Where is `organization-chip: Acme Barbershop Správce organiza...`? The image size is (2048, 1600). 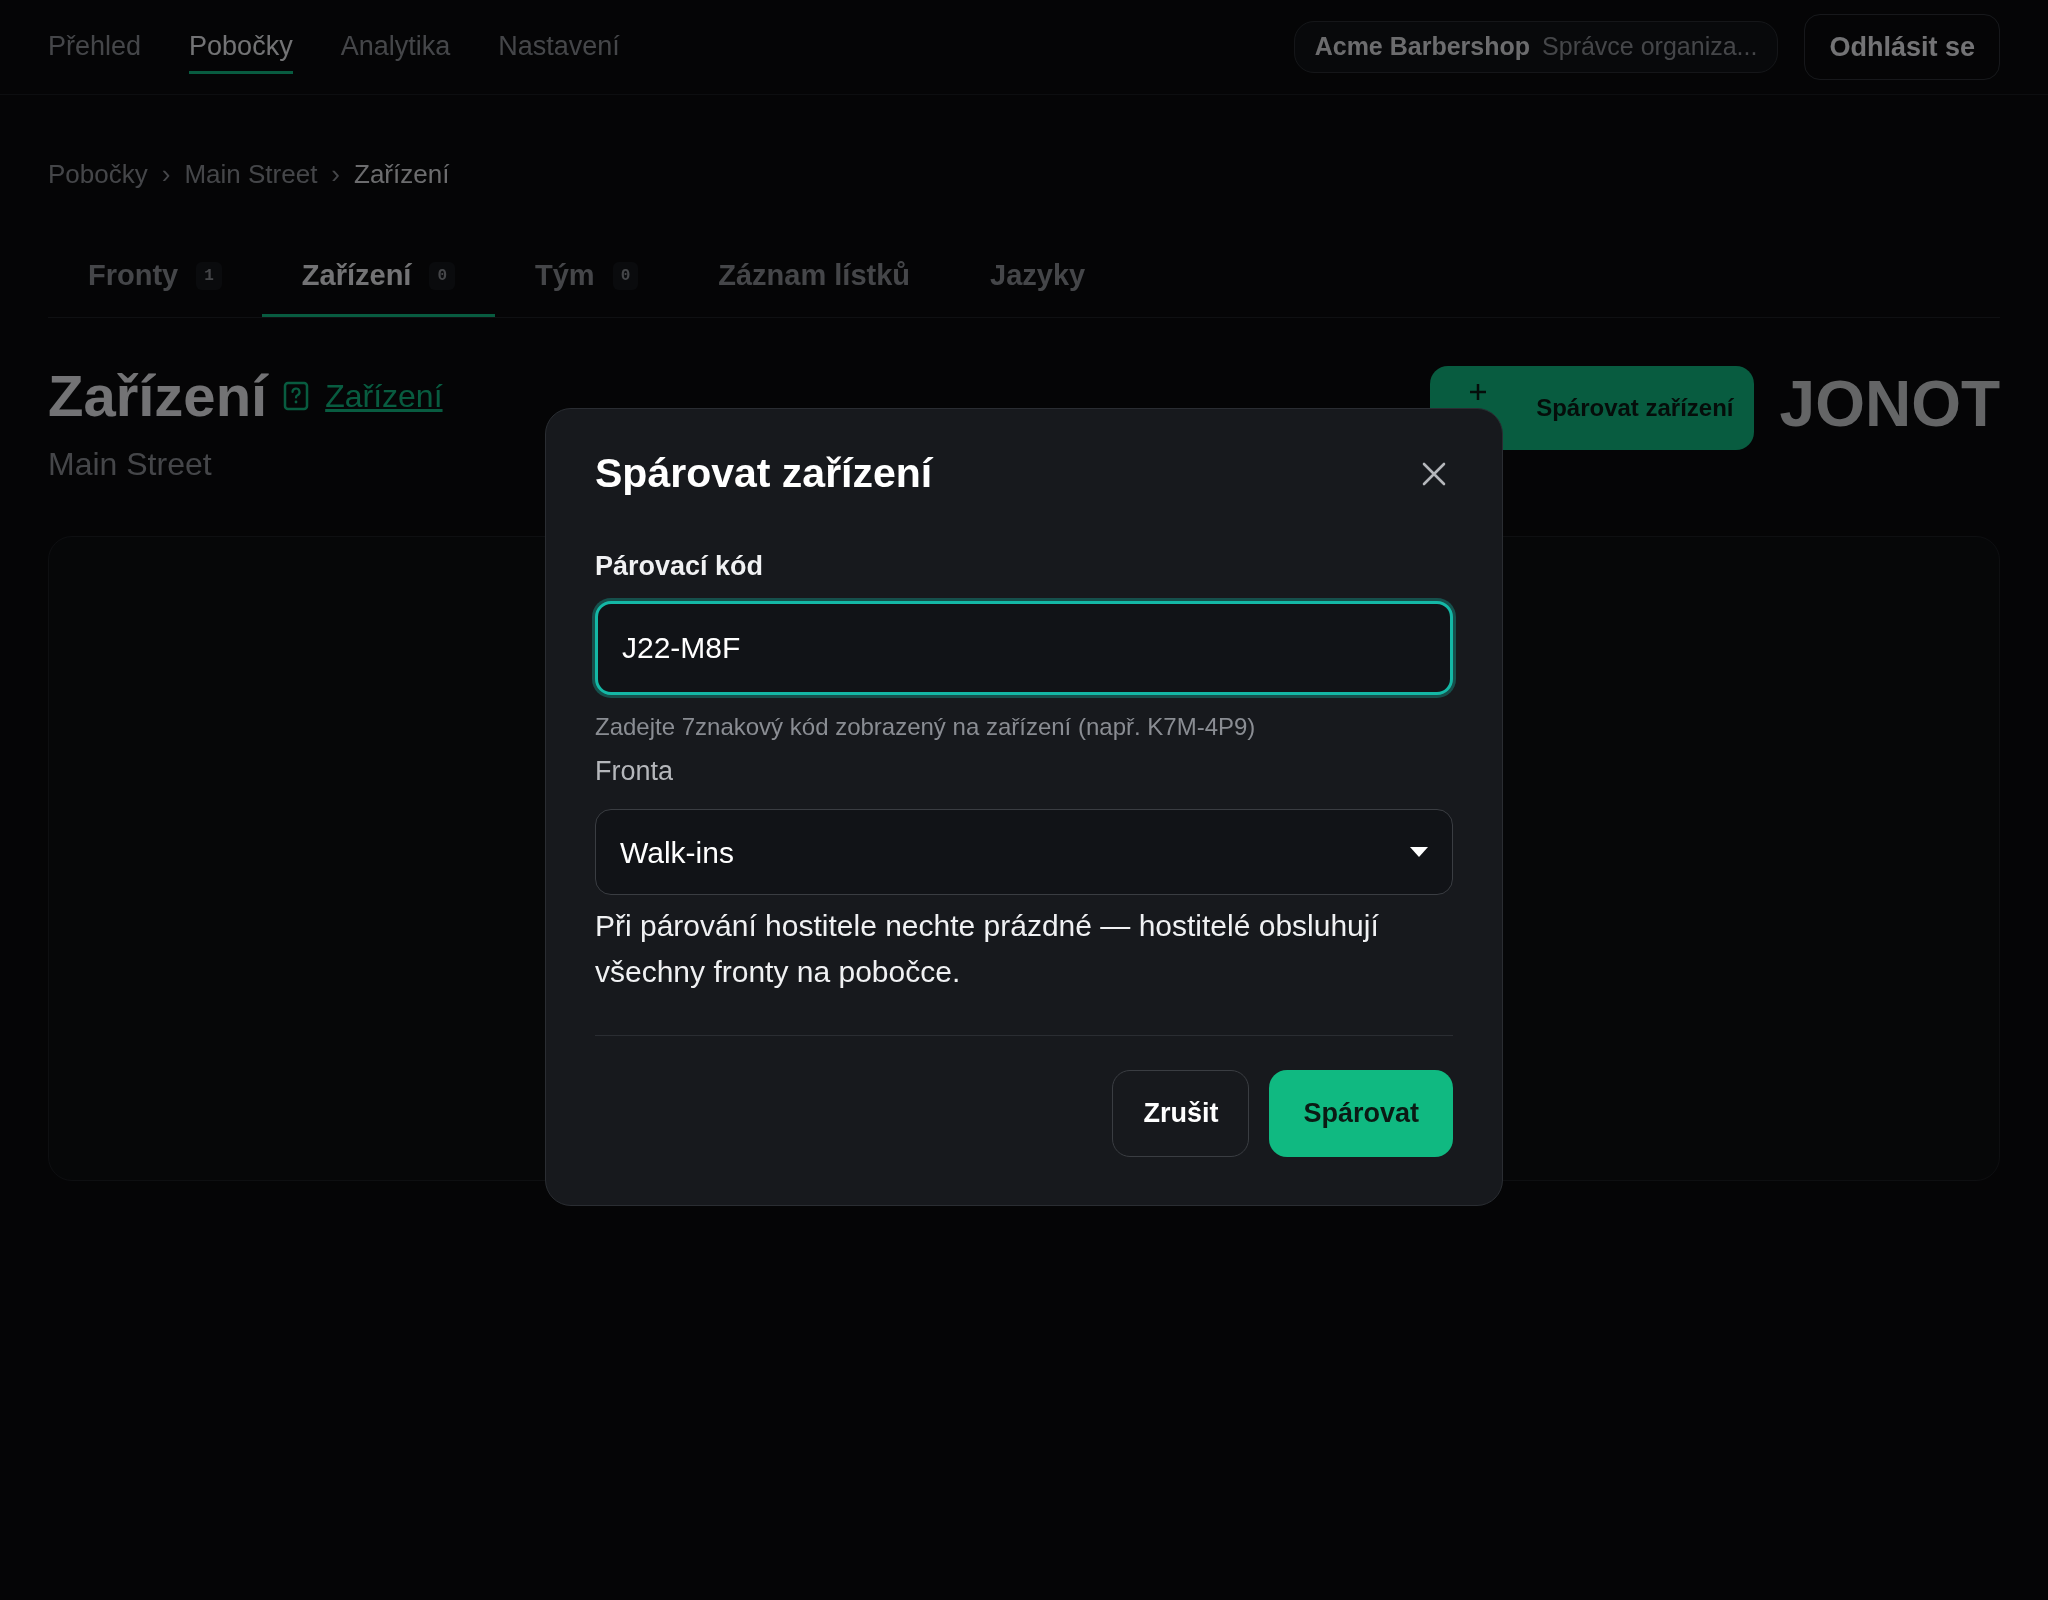 organization-chip: Acme Barbershop Správce organiza... is located at coordinates (1536, 47).